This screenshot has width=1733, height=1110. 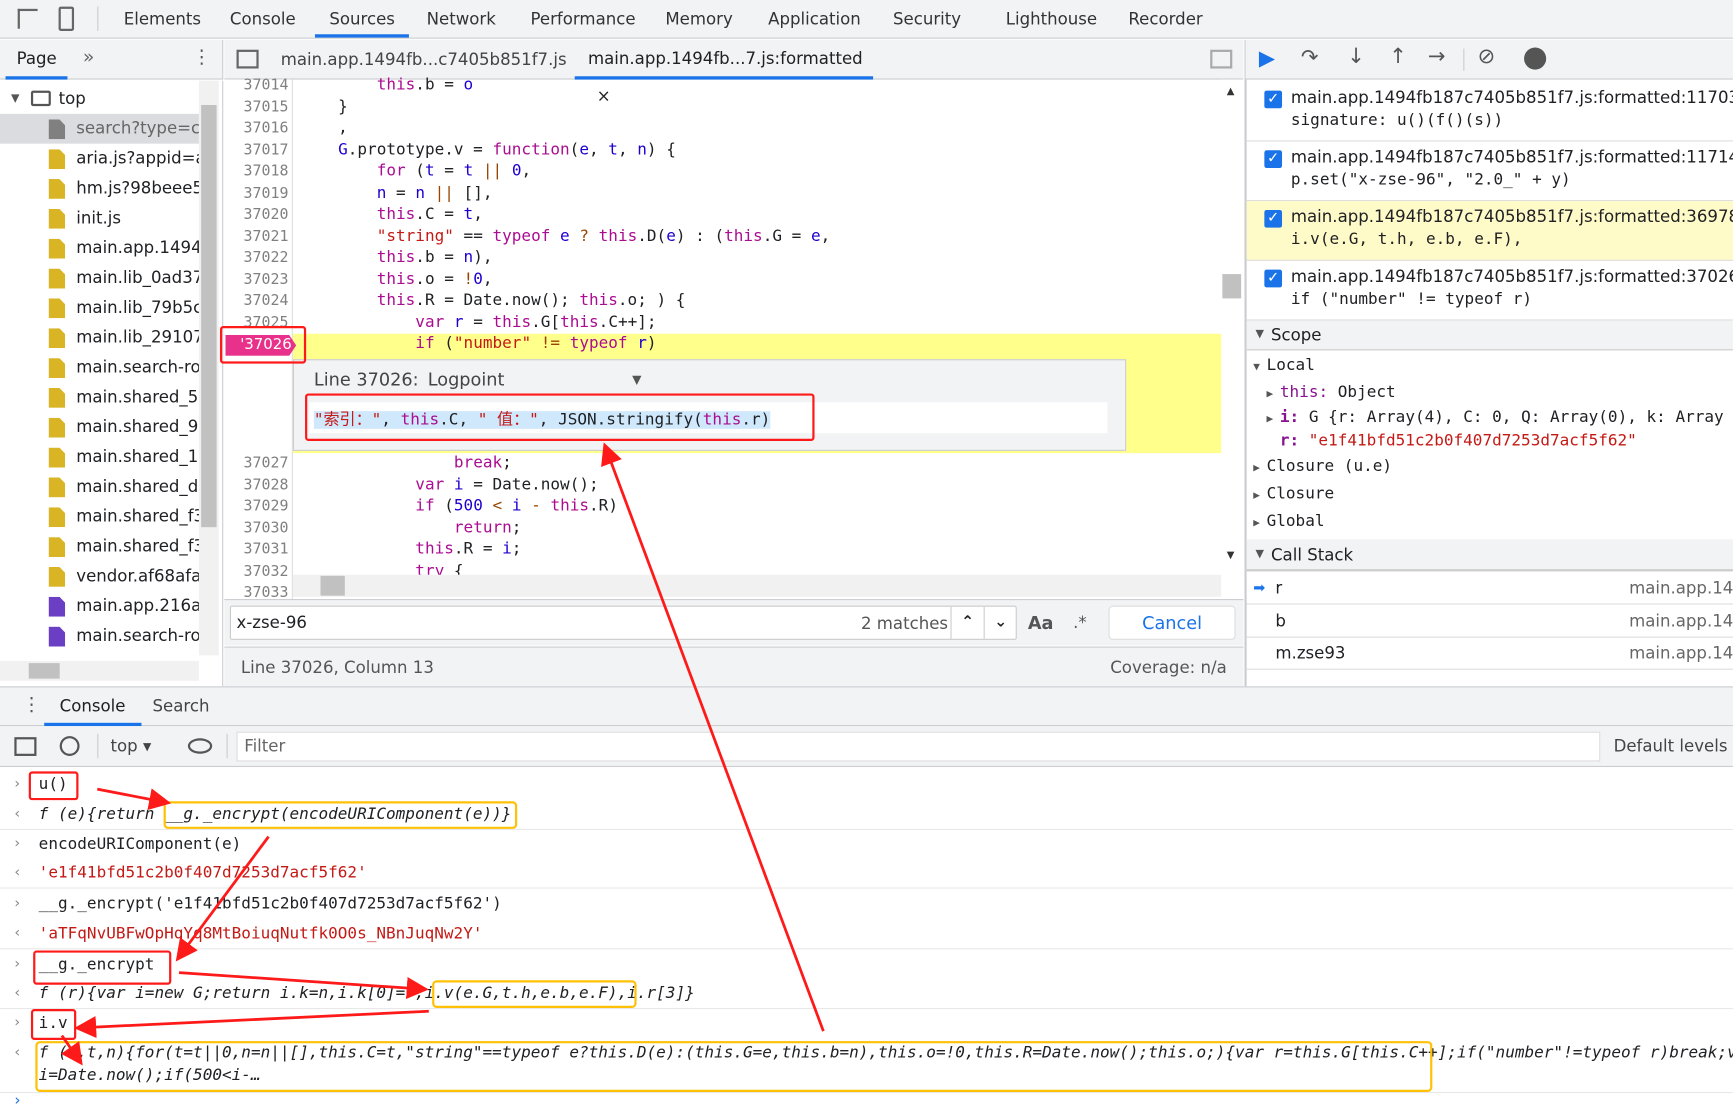 I want to click on red-box-iv, so click(x=53, y=1024).